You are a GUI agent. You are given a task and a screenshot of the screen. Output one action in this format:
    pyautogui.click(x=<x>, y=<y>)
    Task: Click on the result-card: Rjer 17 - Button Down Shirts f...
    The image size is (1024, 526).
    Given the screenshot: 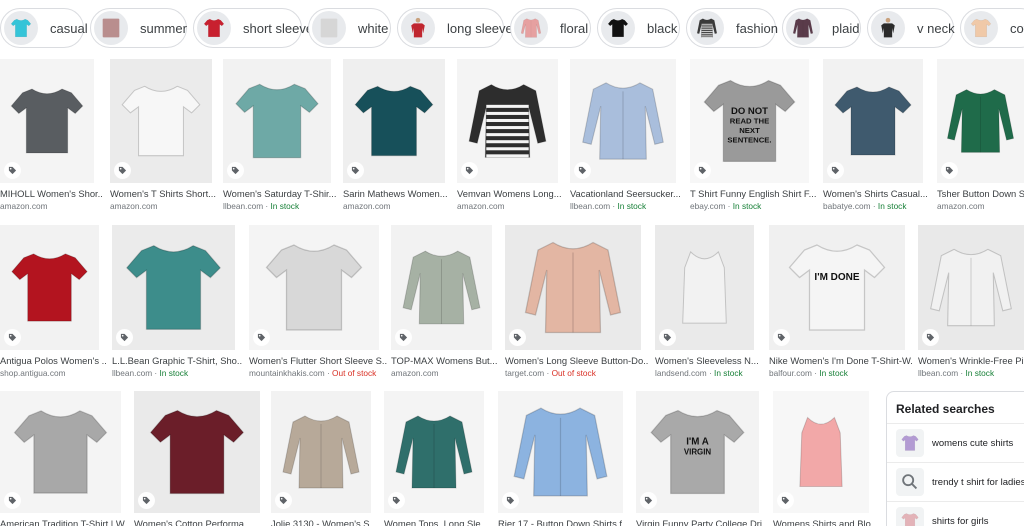 What is the action you would take?
    pyautogui.click(x=564, y=458)
    